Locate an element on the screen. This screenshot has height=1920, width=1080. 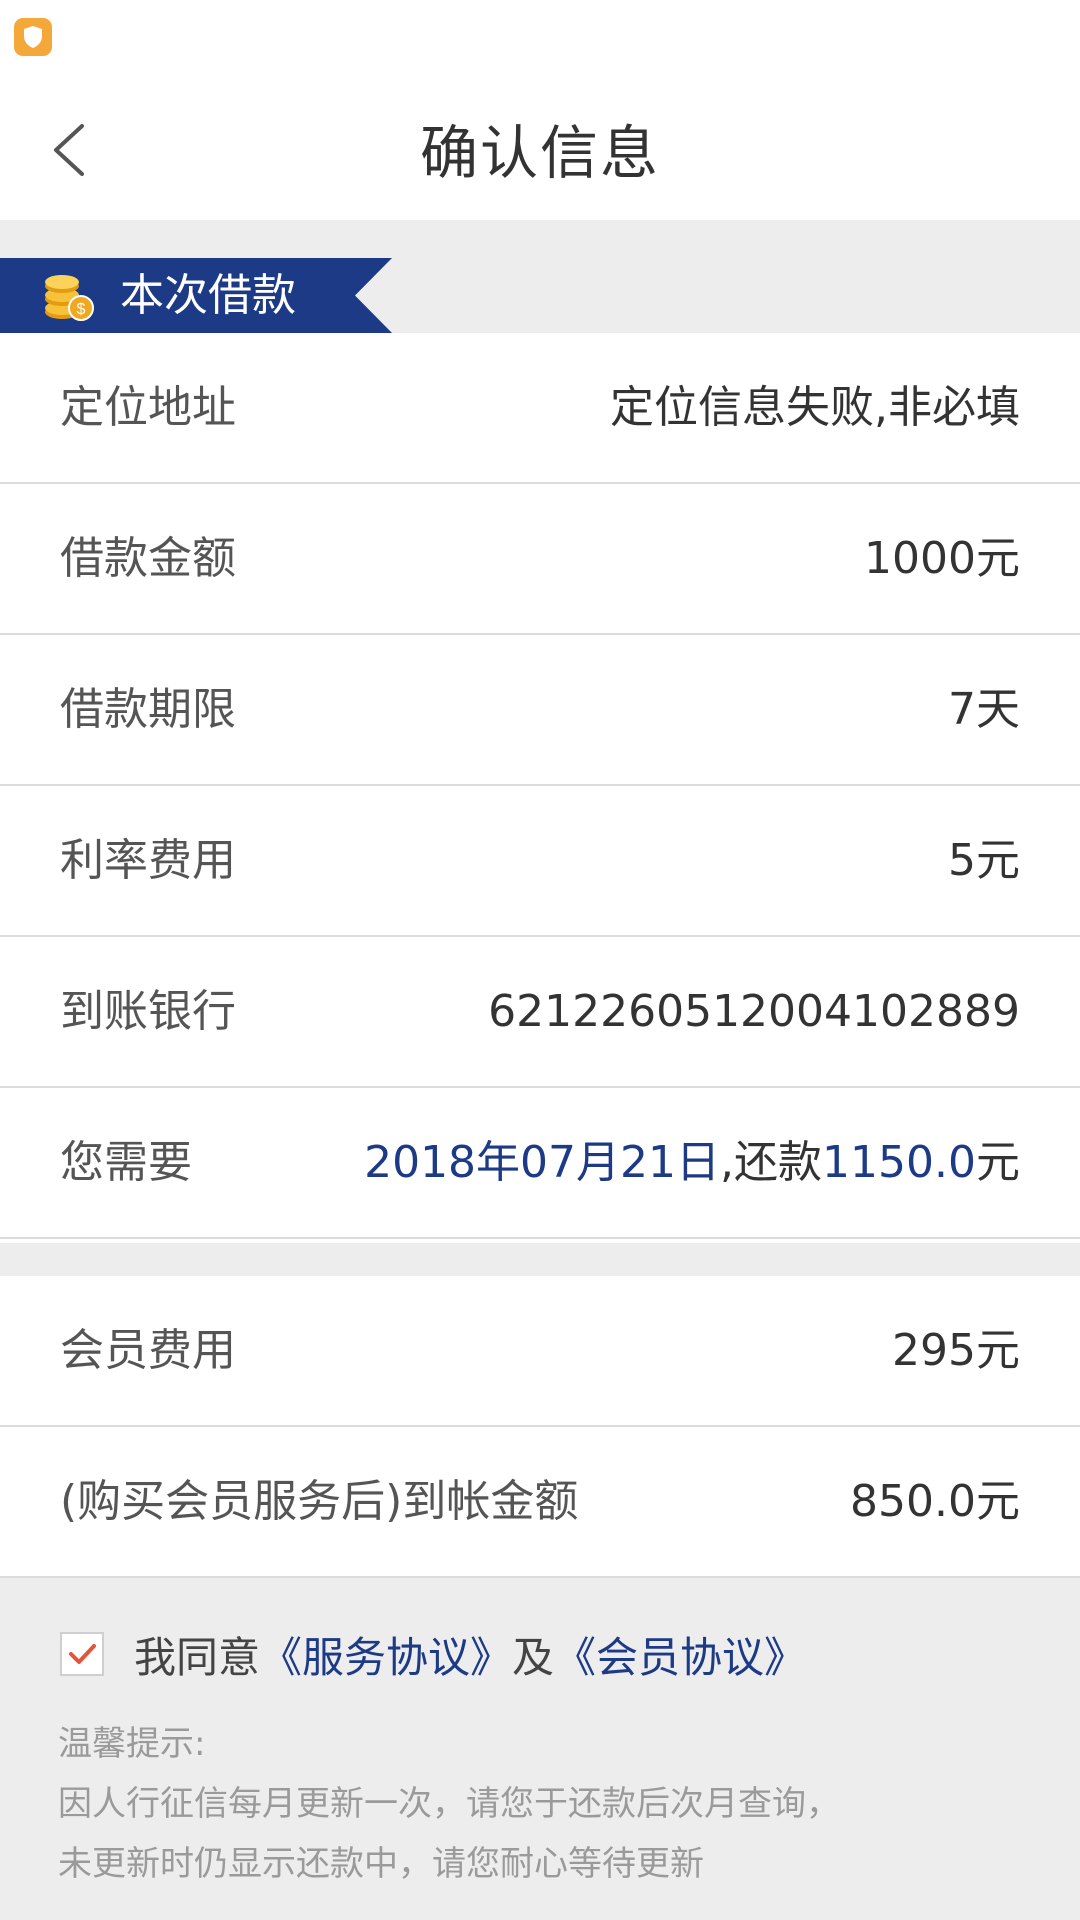
section-banner: $ 本次借款 is located at coordinates (196, 295).